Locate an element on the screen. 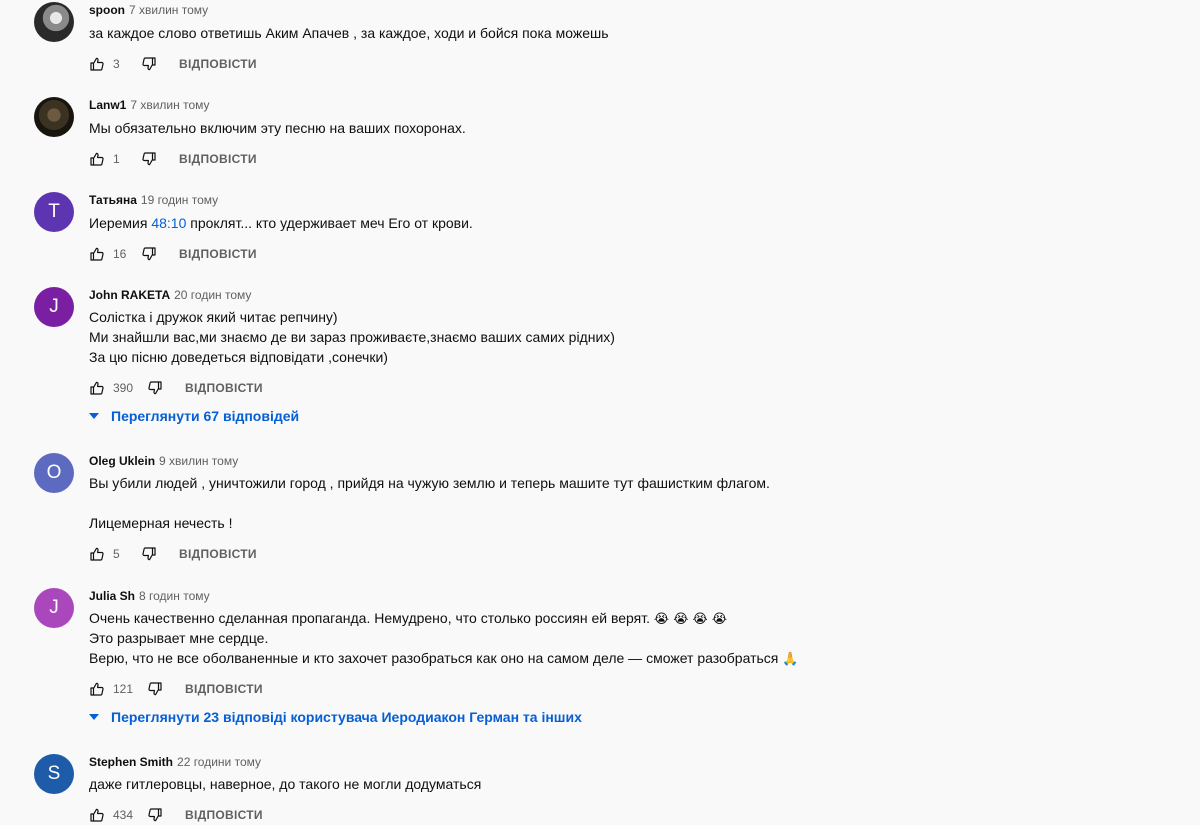 The image size is (1200, 825). like-count: 3 is located at coordinates (116, 64).